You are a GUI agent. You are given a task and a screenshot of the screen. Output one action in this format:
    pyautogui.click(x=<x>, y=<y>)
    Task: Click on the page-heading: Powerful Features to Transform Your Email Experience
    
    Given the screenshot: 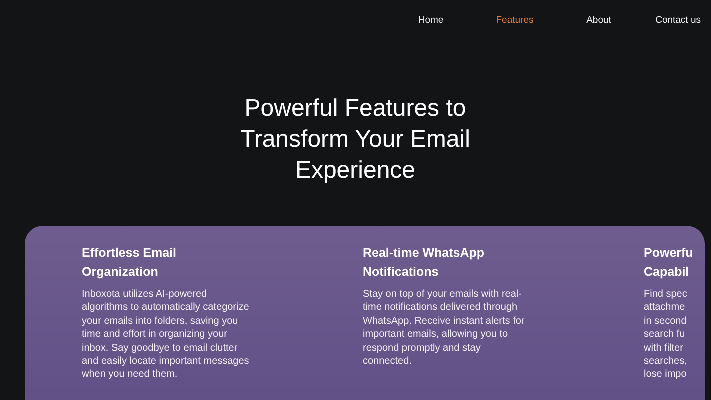 What is the action you would take?
    pyautogui.click(x=356, y=140)
    